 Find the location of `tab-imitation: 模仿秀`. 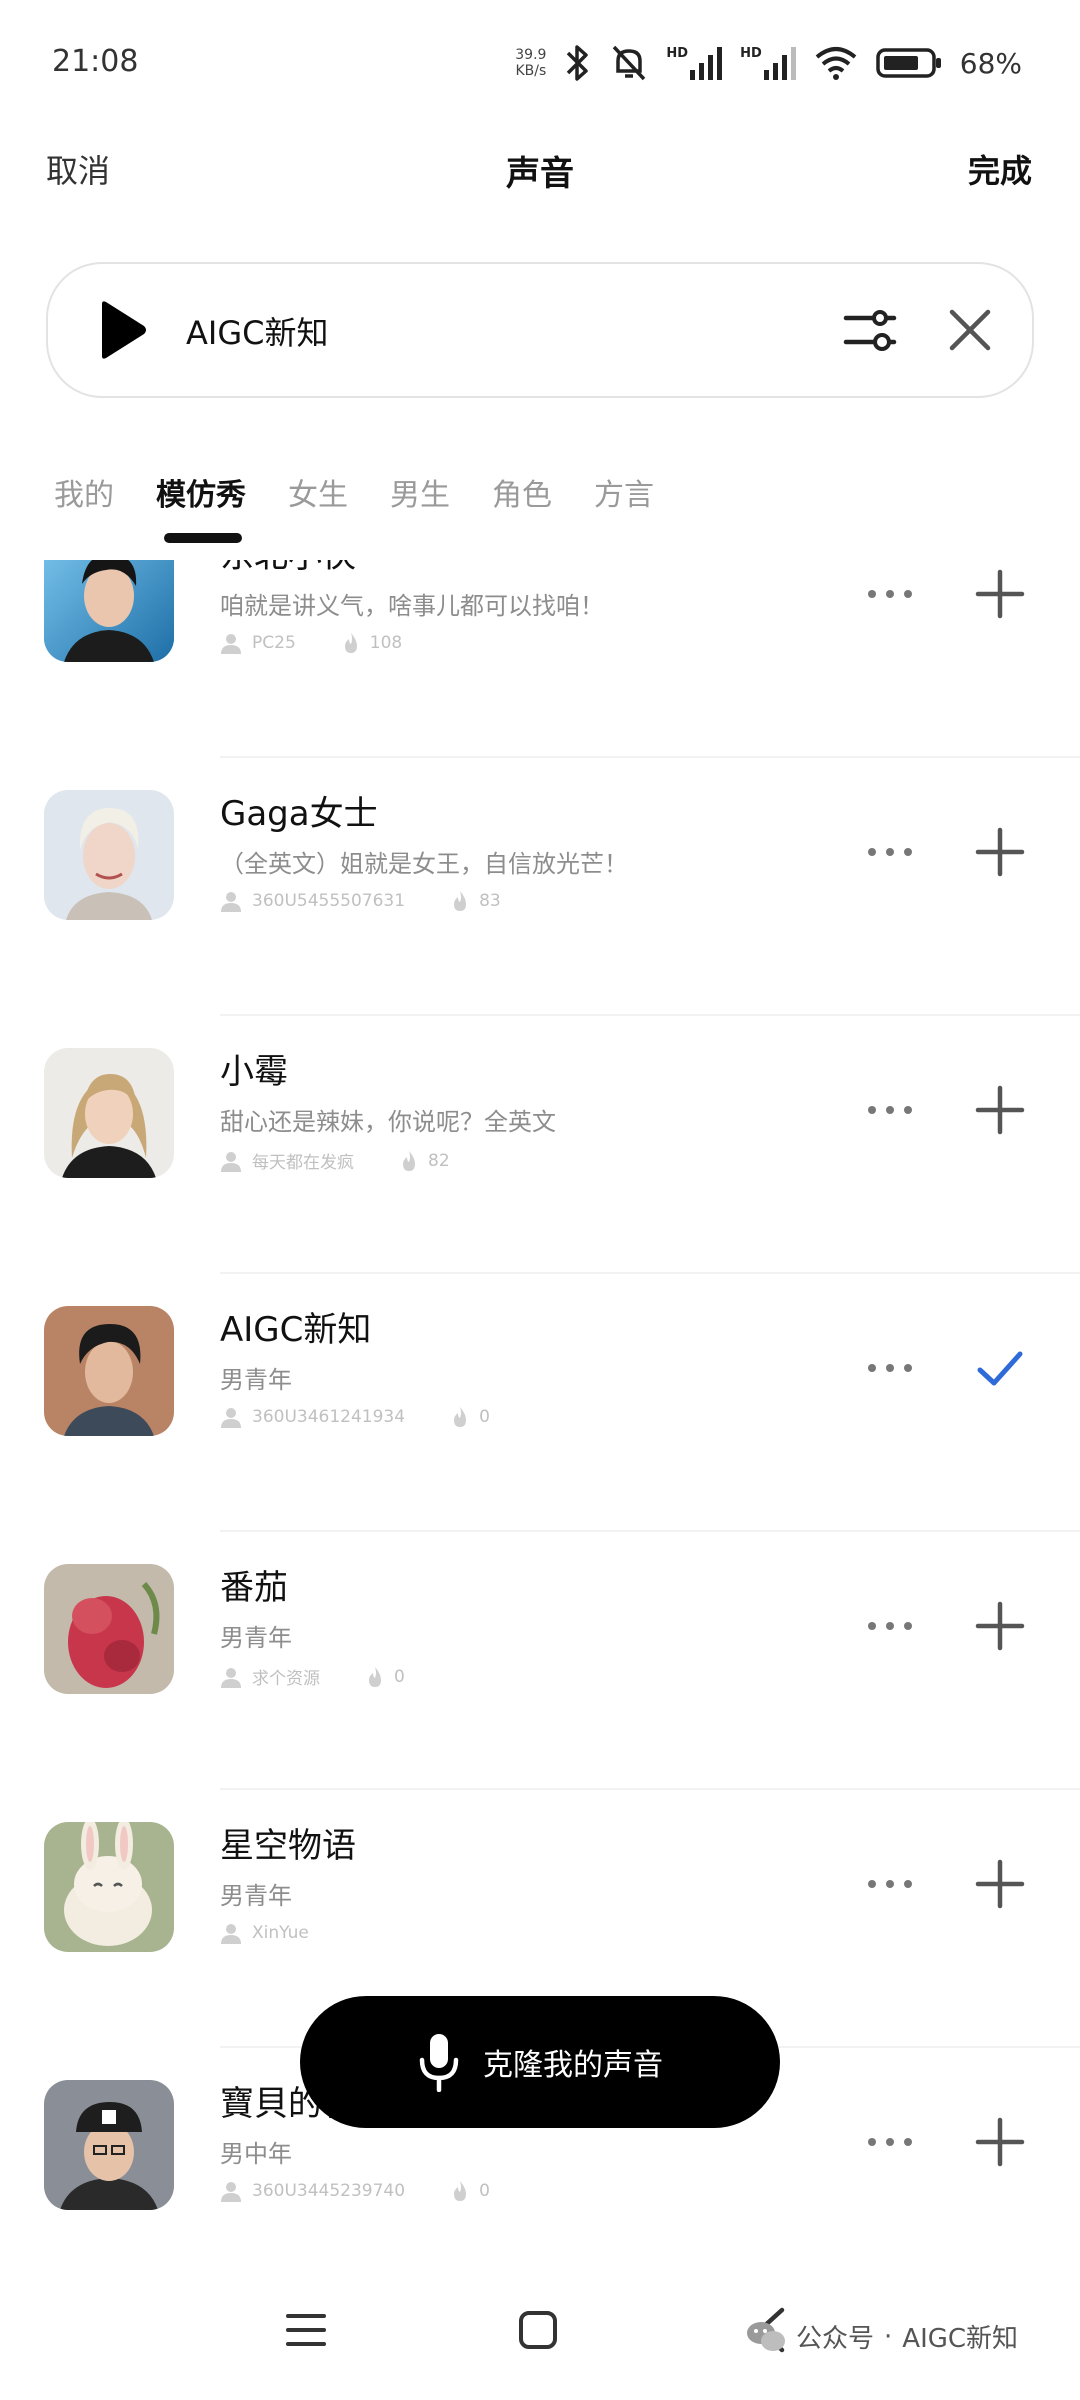

tab-imitation: 模仿秀 is located at coordinates (201, 492).